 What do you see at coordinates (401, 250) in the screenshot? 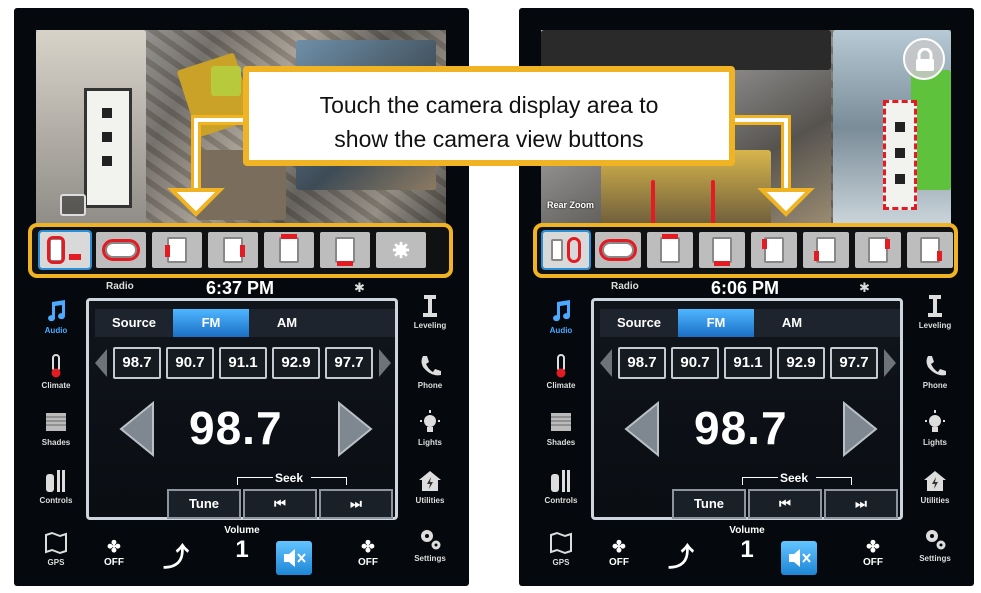
I see `camera-settings-button` at bounding box center [401, 250].